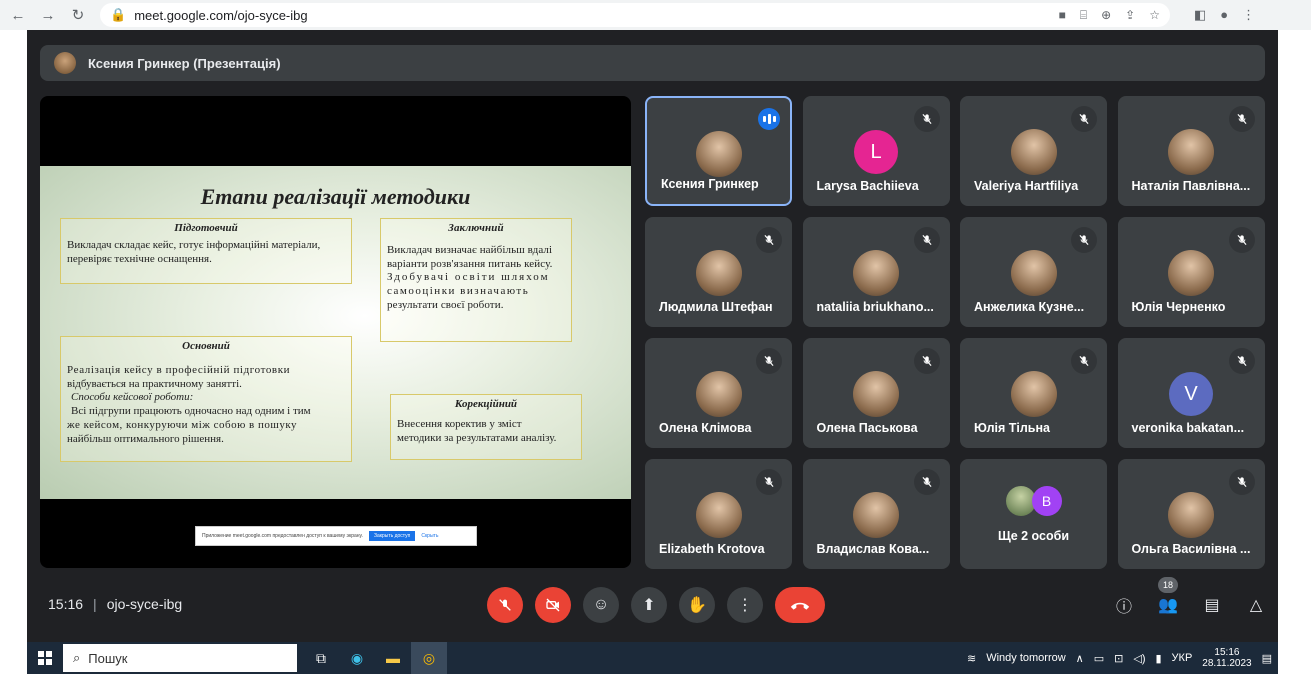 The width and height of the screenshot is (1311, 679). Describe the element at coordinates (1083, 15) in the screenshot. I see `translate-icon: ⌸` at that location.